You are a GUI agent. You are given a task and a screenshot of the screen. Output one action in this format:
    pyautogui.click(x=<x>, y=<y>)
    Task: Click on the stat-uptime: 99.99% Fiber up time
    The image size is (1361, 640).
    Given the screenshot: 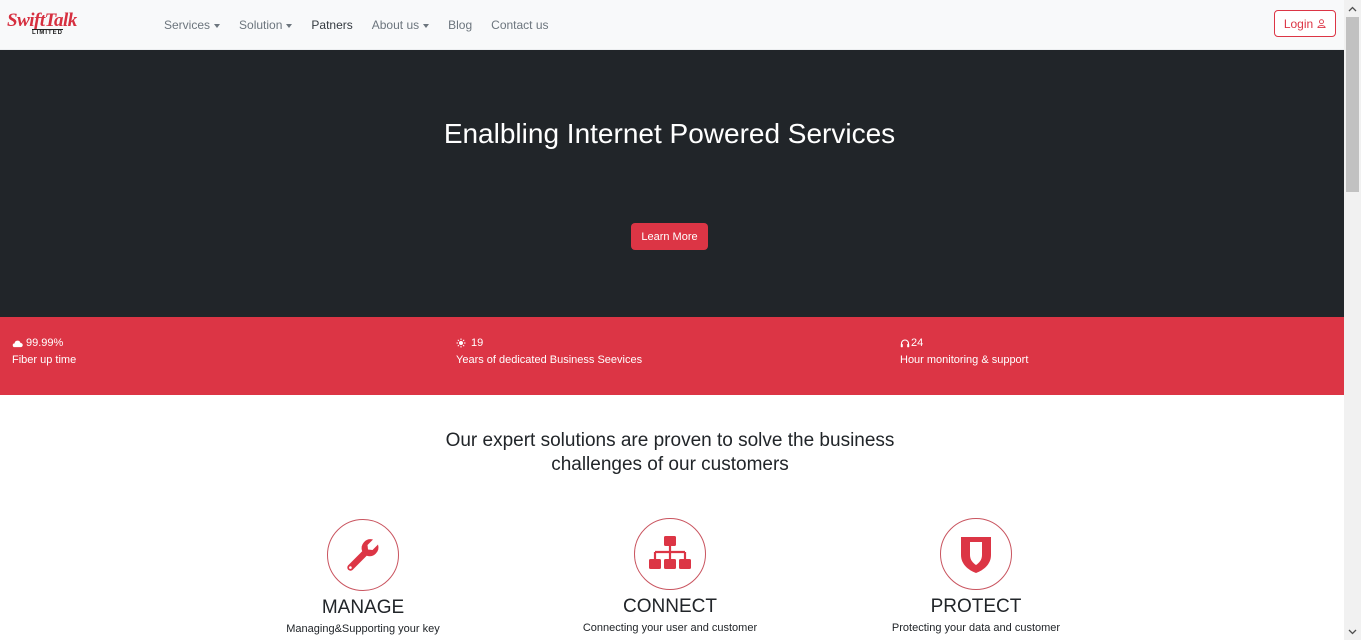 What is the action you would take?
    pyautogui.click(x=44, y=351)
    